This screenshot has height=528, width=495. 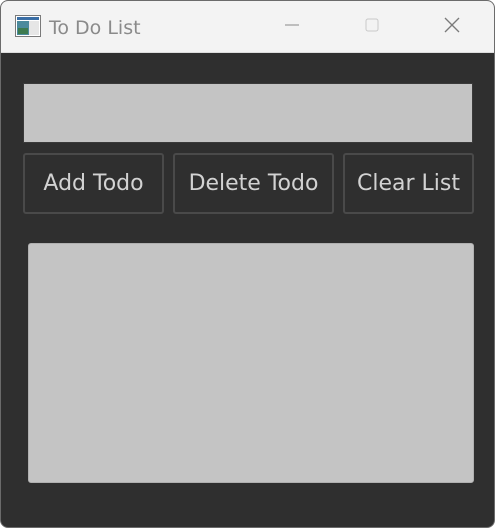 What do you see at coordinates (93, 183) in the screenshot?
I see `add-todo-button: Add Todo` at bounding box center [93, 183].